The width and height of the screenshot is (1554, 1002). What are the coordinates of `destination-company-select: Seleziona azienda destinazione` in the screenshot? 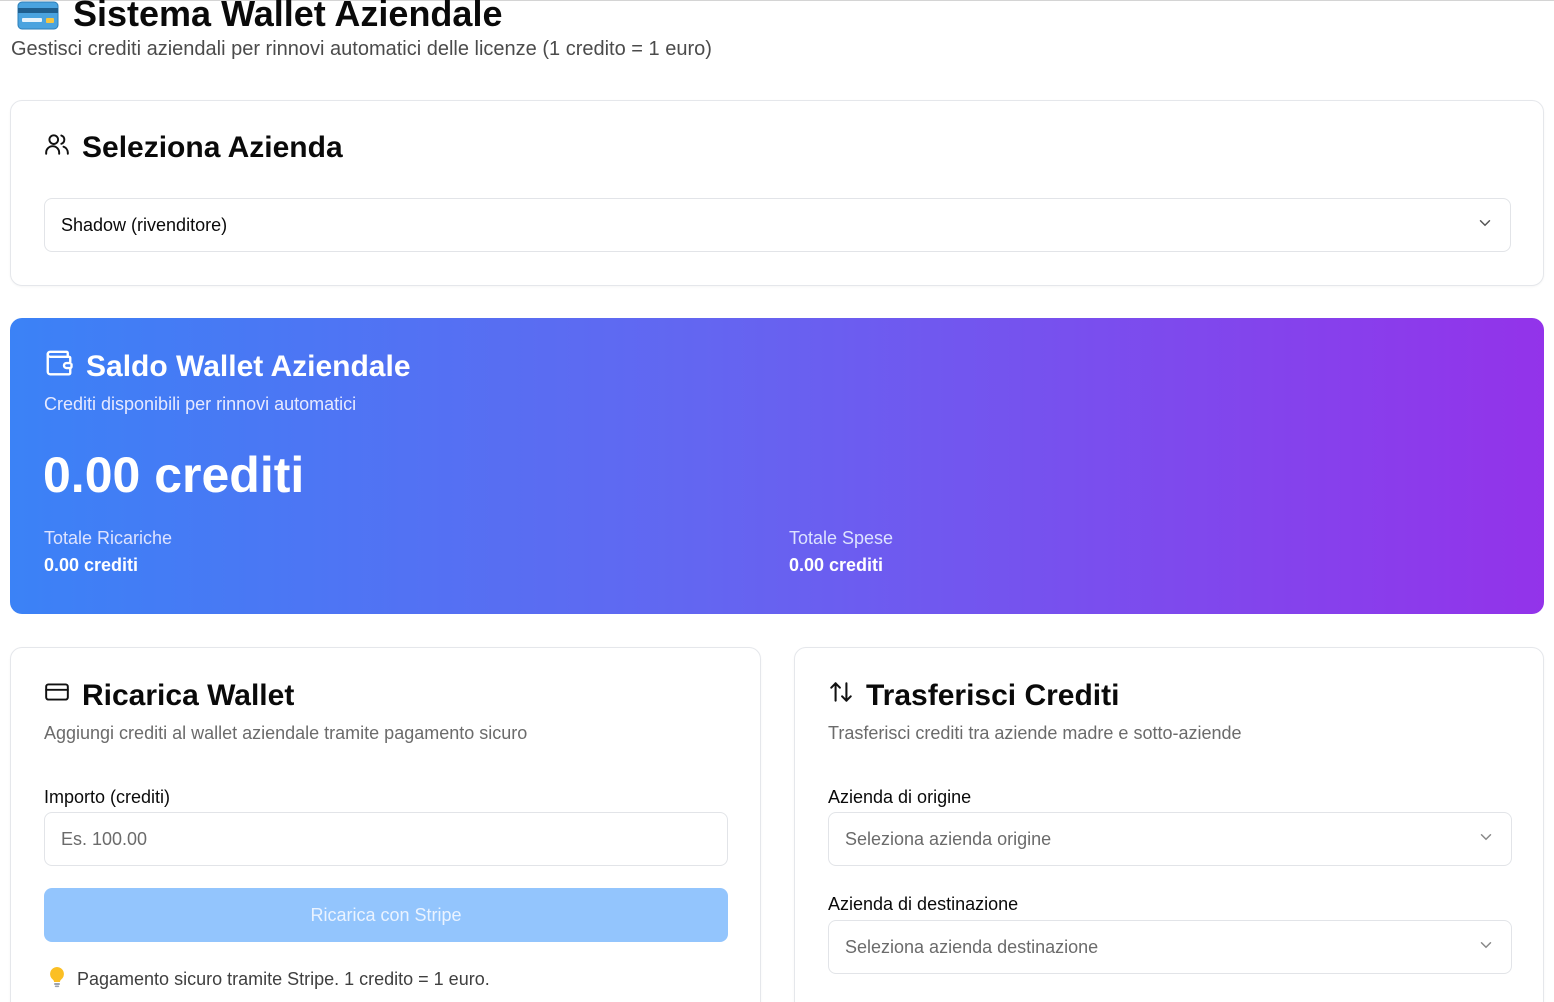 It's located at (1170, 947).